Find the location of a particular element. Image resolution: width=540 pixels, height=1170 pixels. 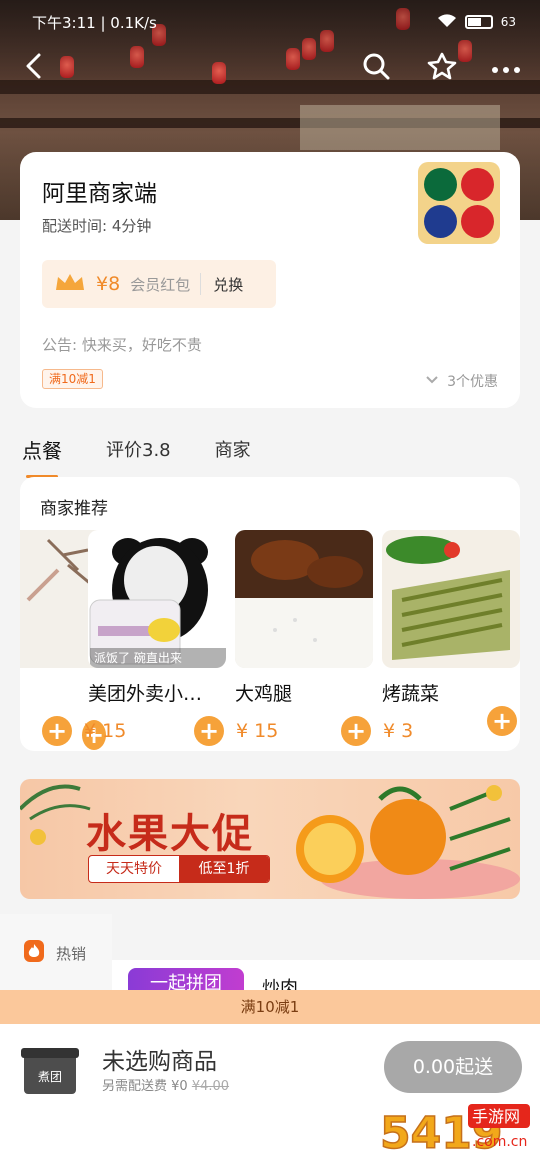

image-caption: 派饭了 碗直出来 is located at coordinates (138, 658).